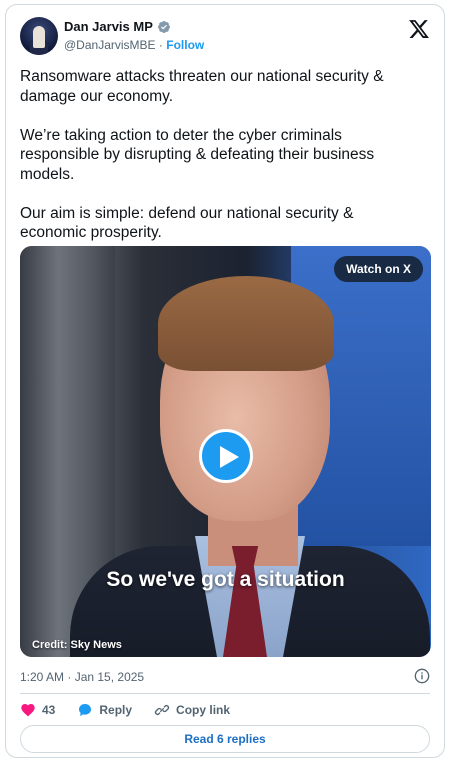  What do you see at coordinates (85, 710) in the screenshot?
I see `reply-bubble-icon` at bounding box center [85, 710].